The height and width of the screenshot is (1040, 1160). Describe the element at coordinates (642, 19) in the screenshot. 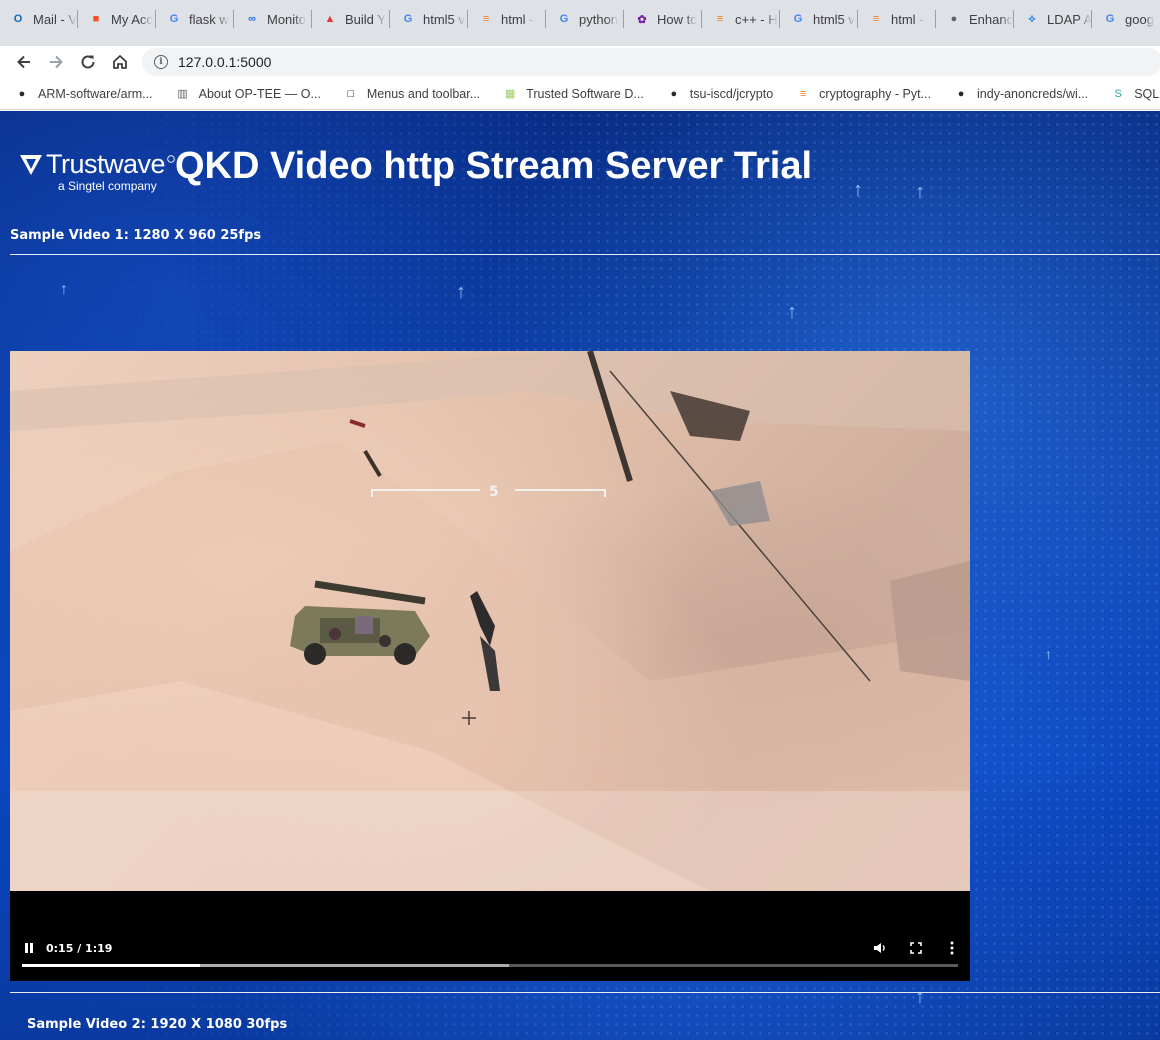

I see `howto-icon: ✿` at that location.